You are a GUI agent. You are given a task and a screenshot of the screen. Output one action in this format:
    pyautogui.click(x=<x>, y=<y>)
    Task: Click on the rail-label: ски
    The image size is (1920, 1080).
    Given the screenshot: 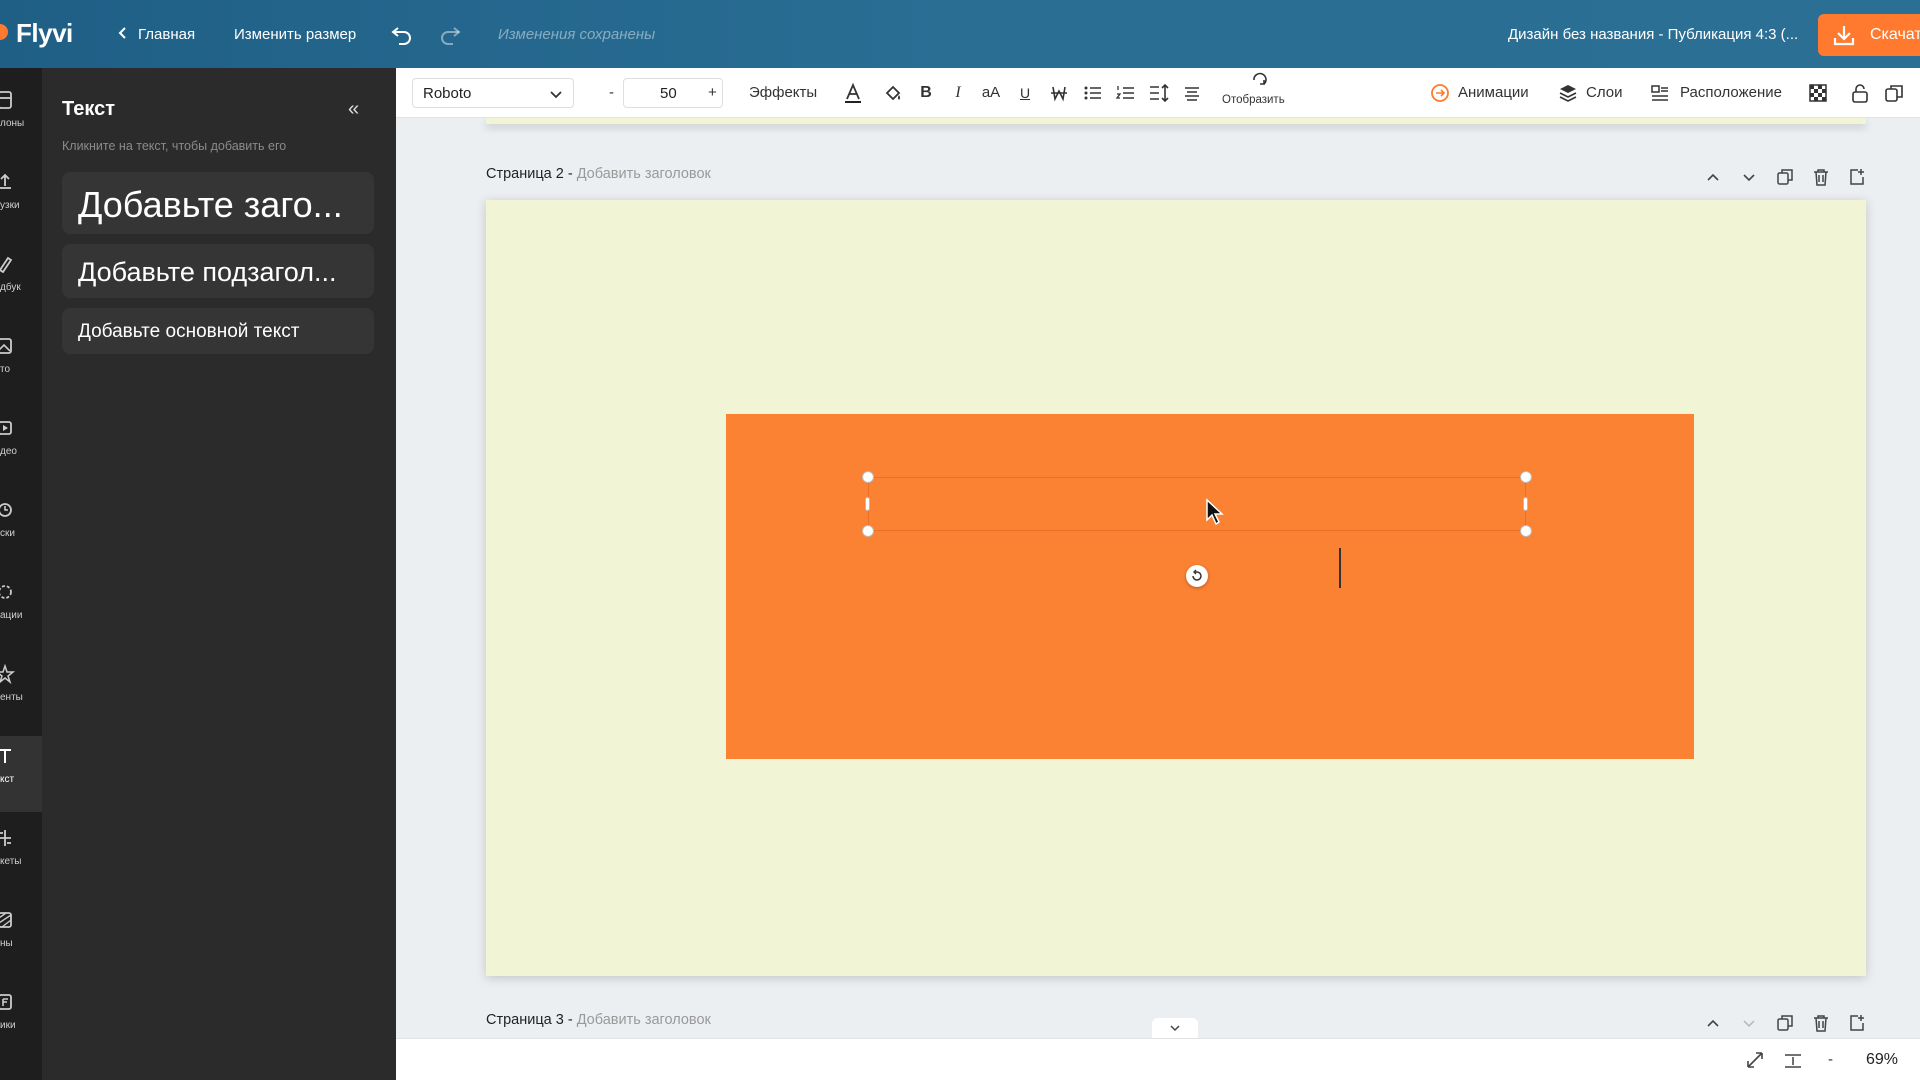 What is the action you would take?
    pyautogui.click(x=7, y=533)
    